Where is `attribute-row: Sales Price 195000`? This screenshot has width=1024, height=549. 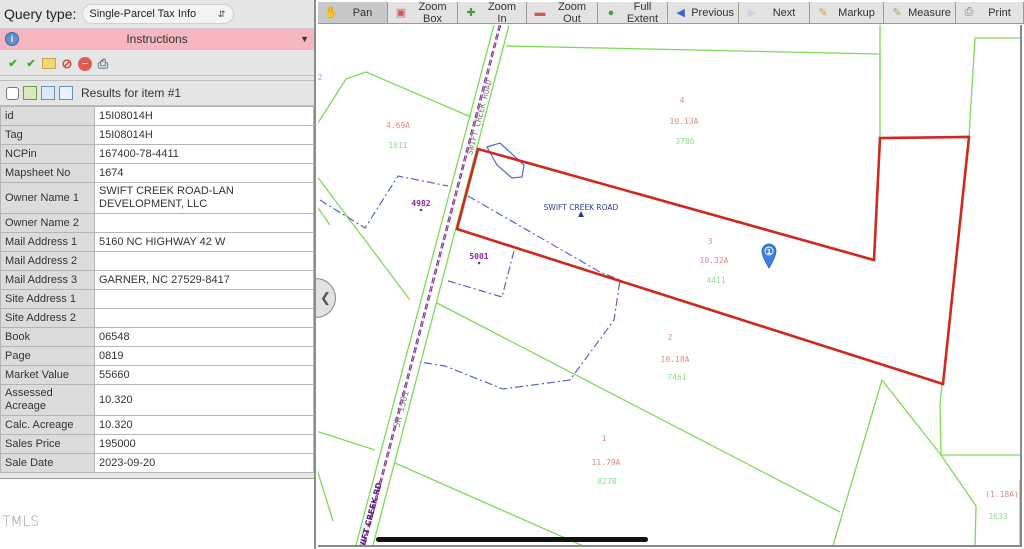 attribute-row: Sales Price 195000 is located at coordinates (157, 444).